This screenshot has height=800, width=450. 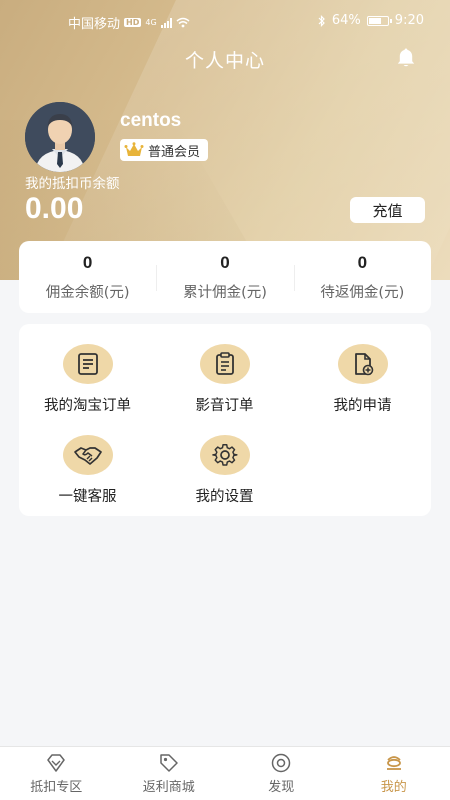 I want to click on user-icon, so click(x=393, y=763).